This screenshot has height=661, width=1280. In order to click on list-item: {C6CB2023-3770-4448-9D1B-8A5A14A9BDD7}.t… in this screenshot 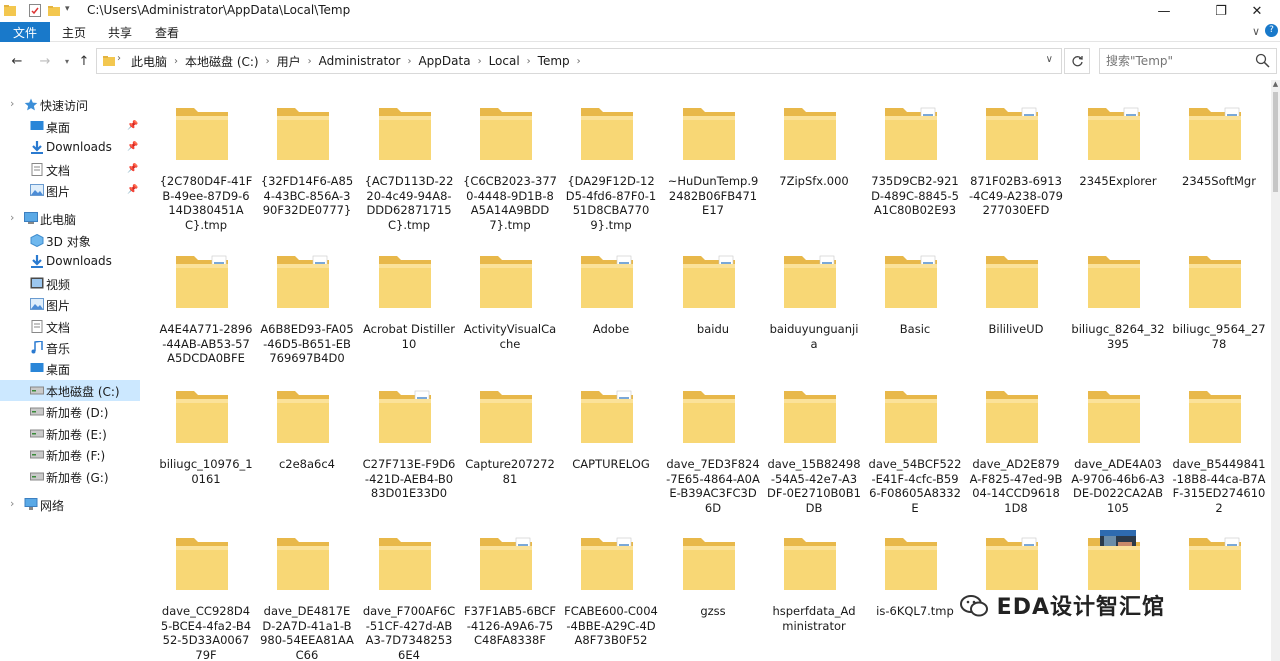, I will do `click(509, 161)`.